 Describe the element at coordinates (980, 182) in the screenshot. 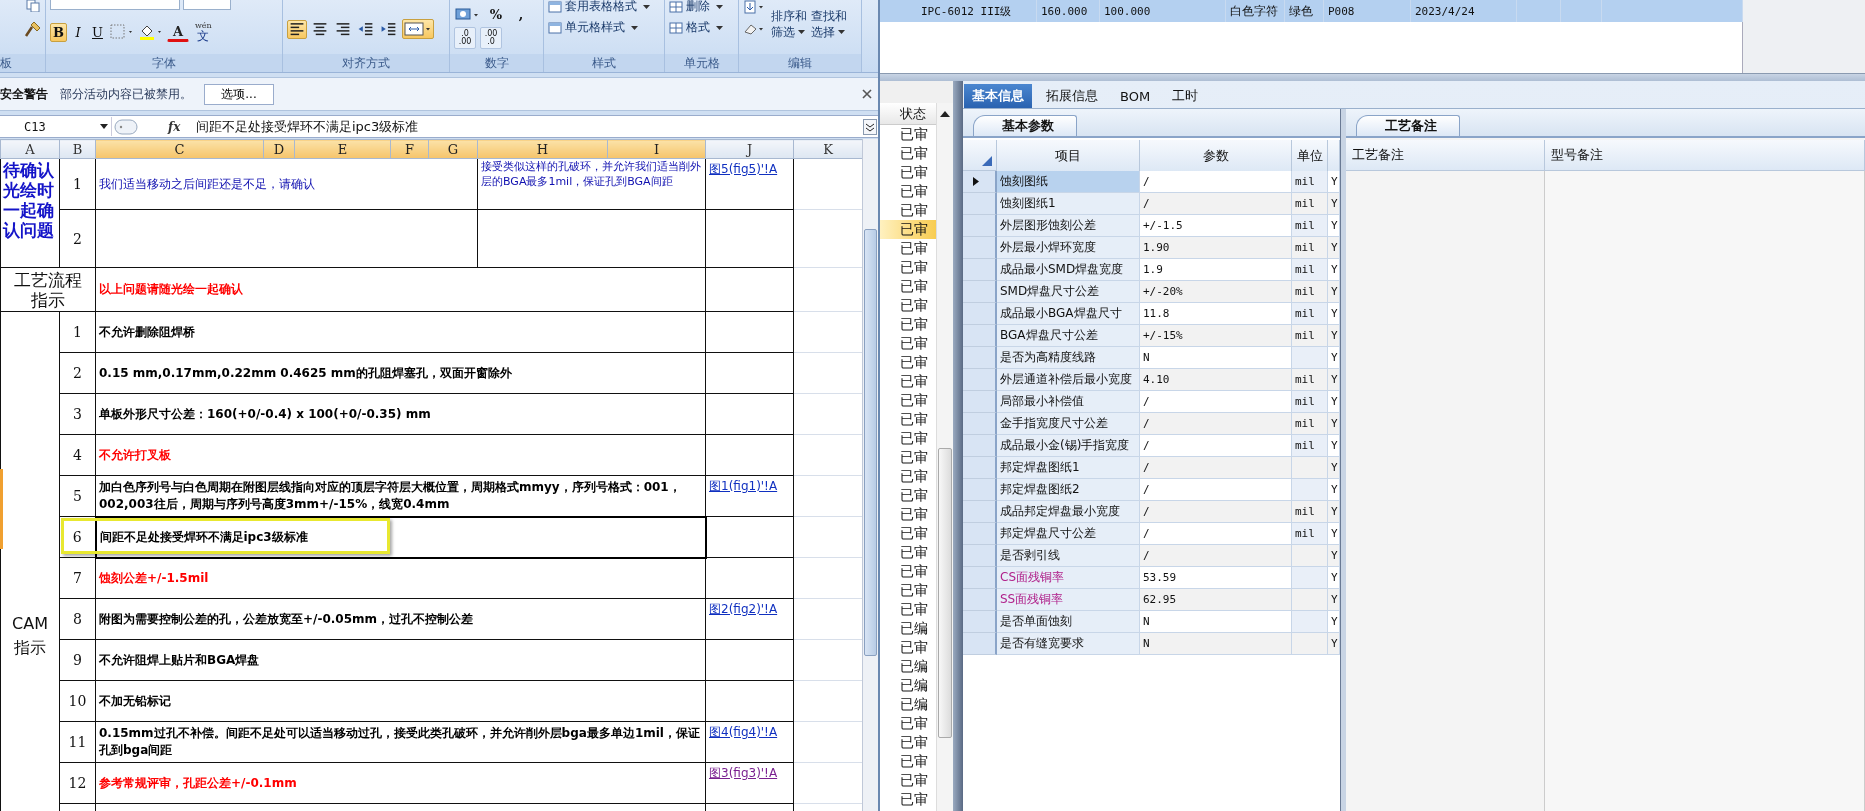

I see `row-header` at that location.